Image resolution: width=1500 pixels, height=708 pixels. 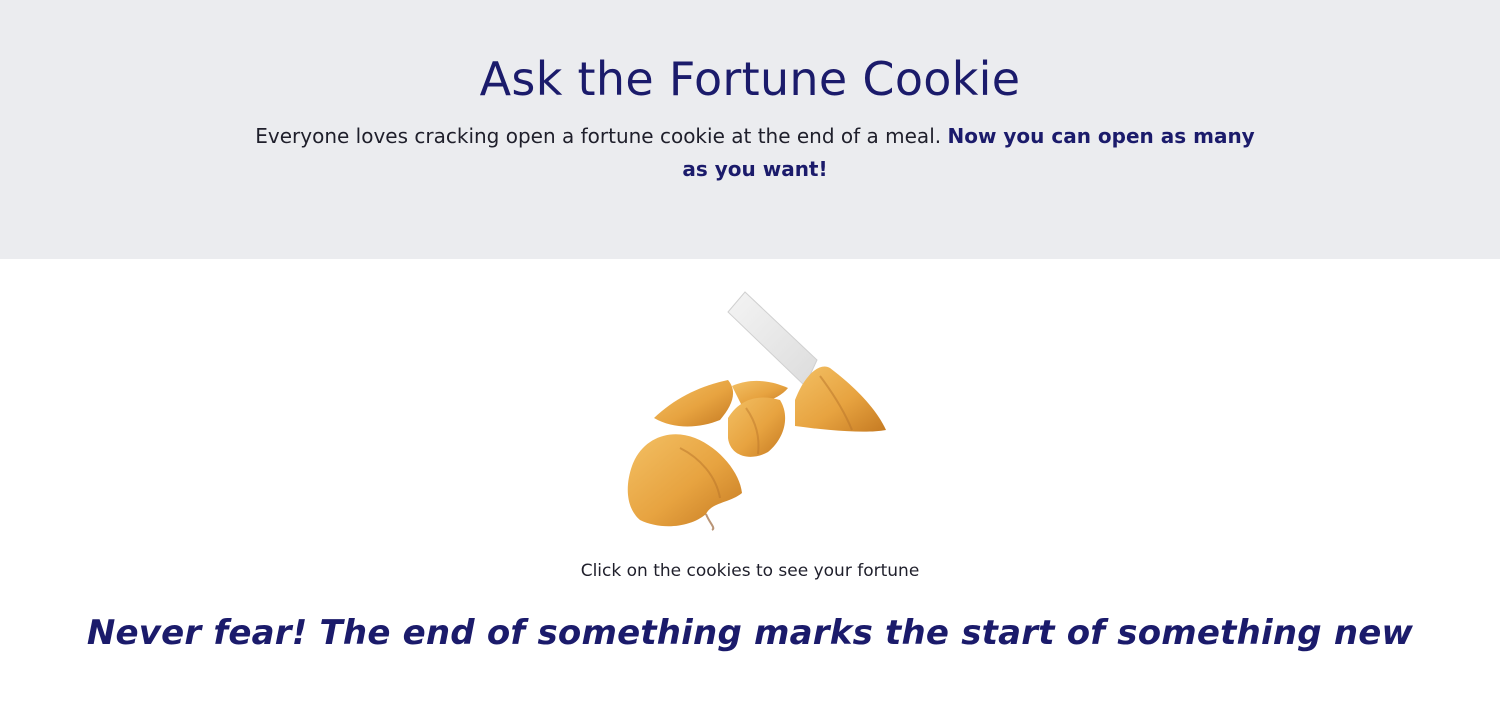 I want to click on fortune-cookies-icon, so click(x=756, y=411).